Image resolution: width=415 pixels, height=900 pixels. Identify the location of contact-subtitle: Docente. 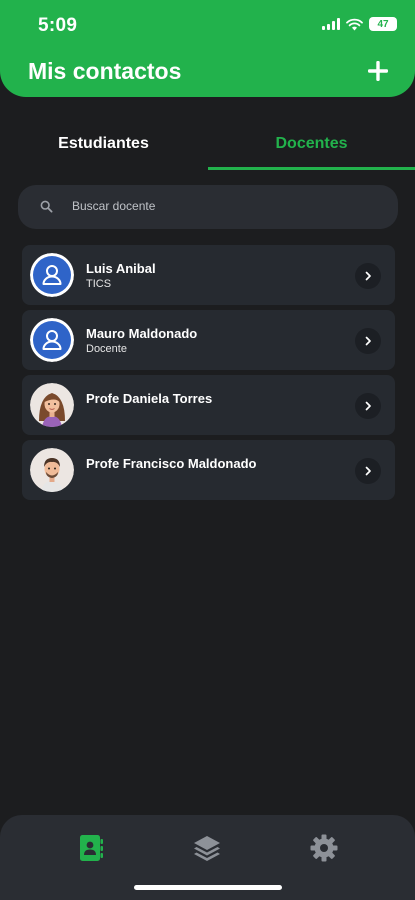
(106, 349).